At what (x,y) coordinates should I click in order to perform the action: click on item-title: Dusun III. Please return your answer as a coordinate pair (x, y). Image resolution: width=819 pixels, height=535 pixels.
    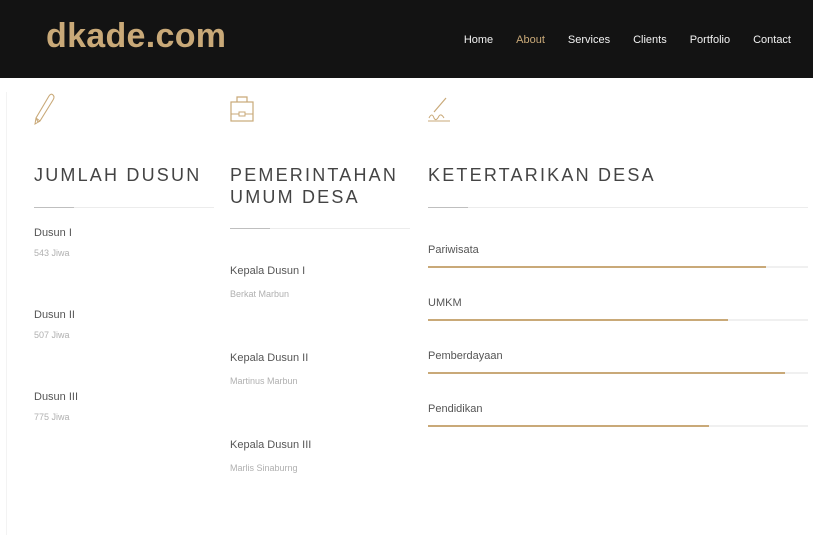
    Looking at the image, I should click on (56, 397).